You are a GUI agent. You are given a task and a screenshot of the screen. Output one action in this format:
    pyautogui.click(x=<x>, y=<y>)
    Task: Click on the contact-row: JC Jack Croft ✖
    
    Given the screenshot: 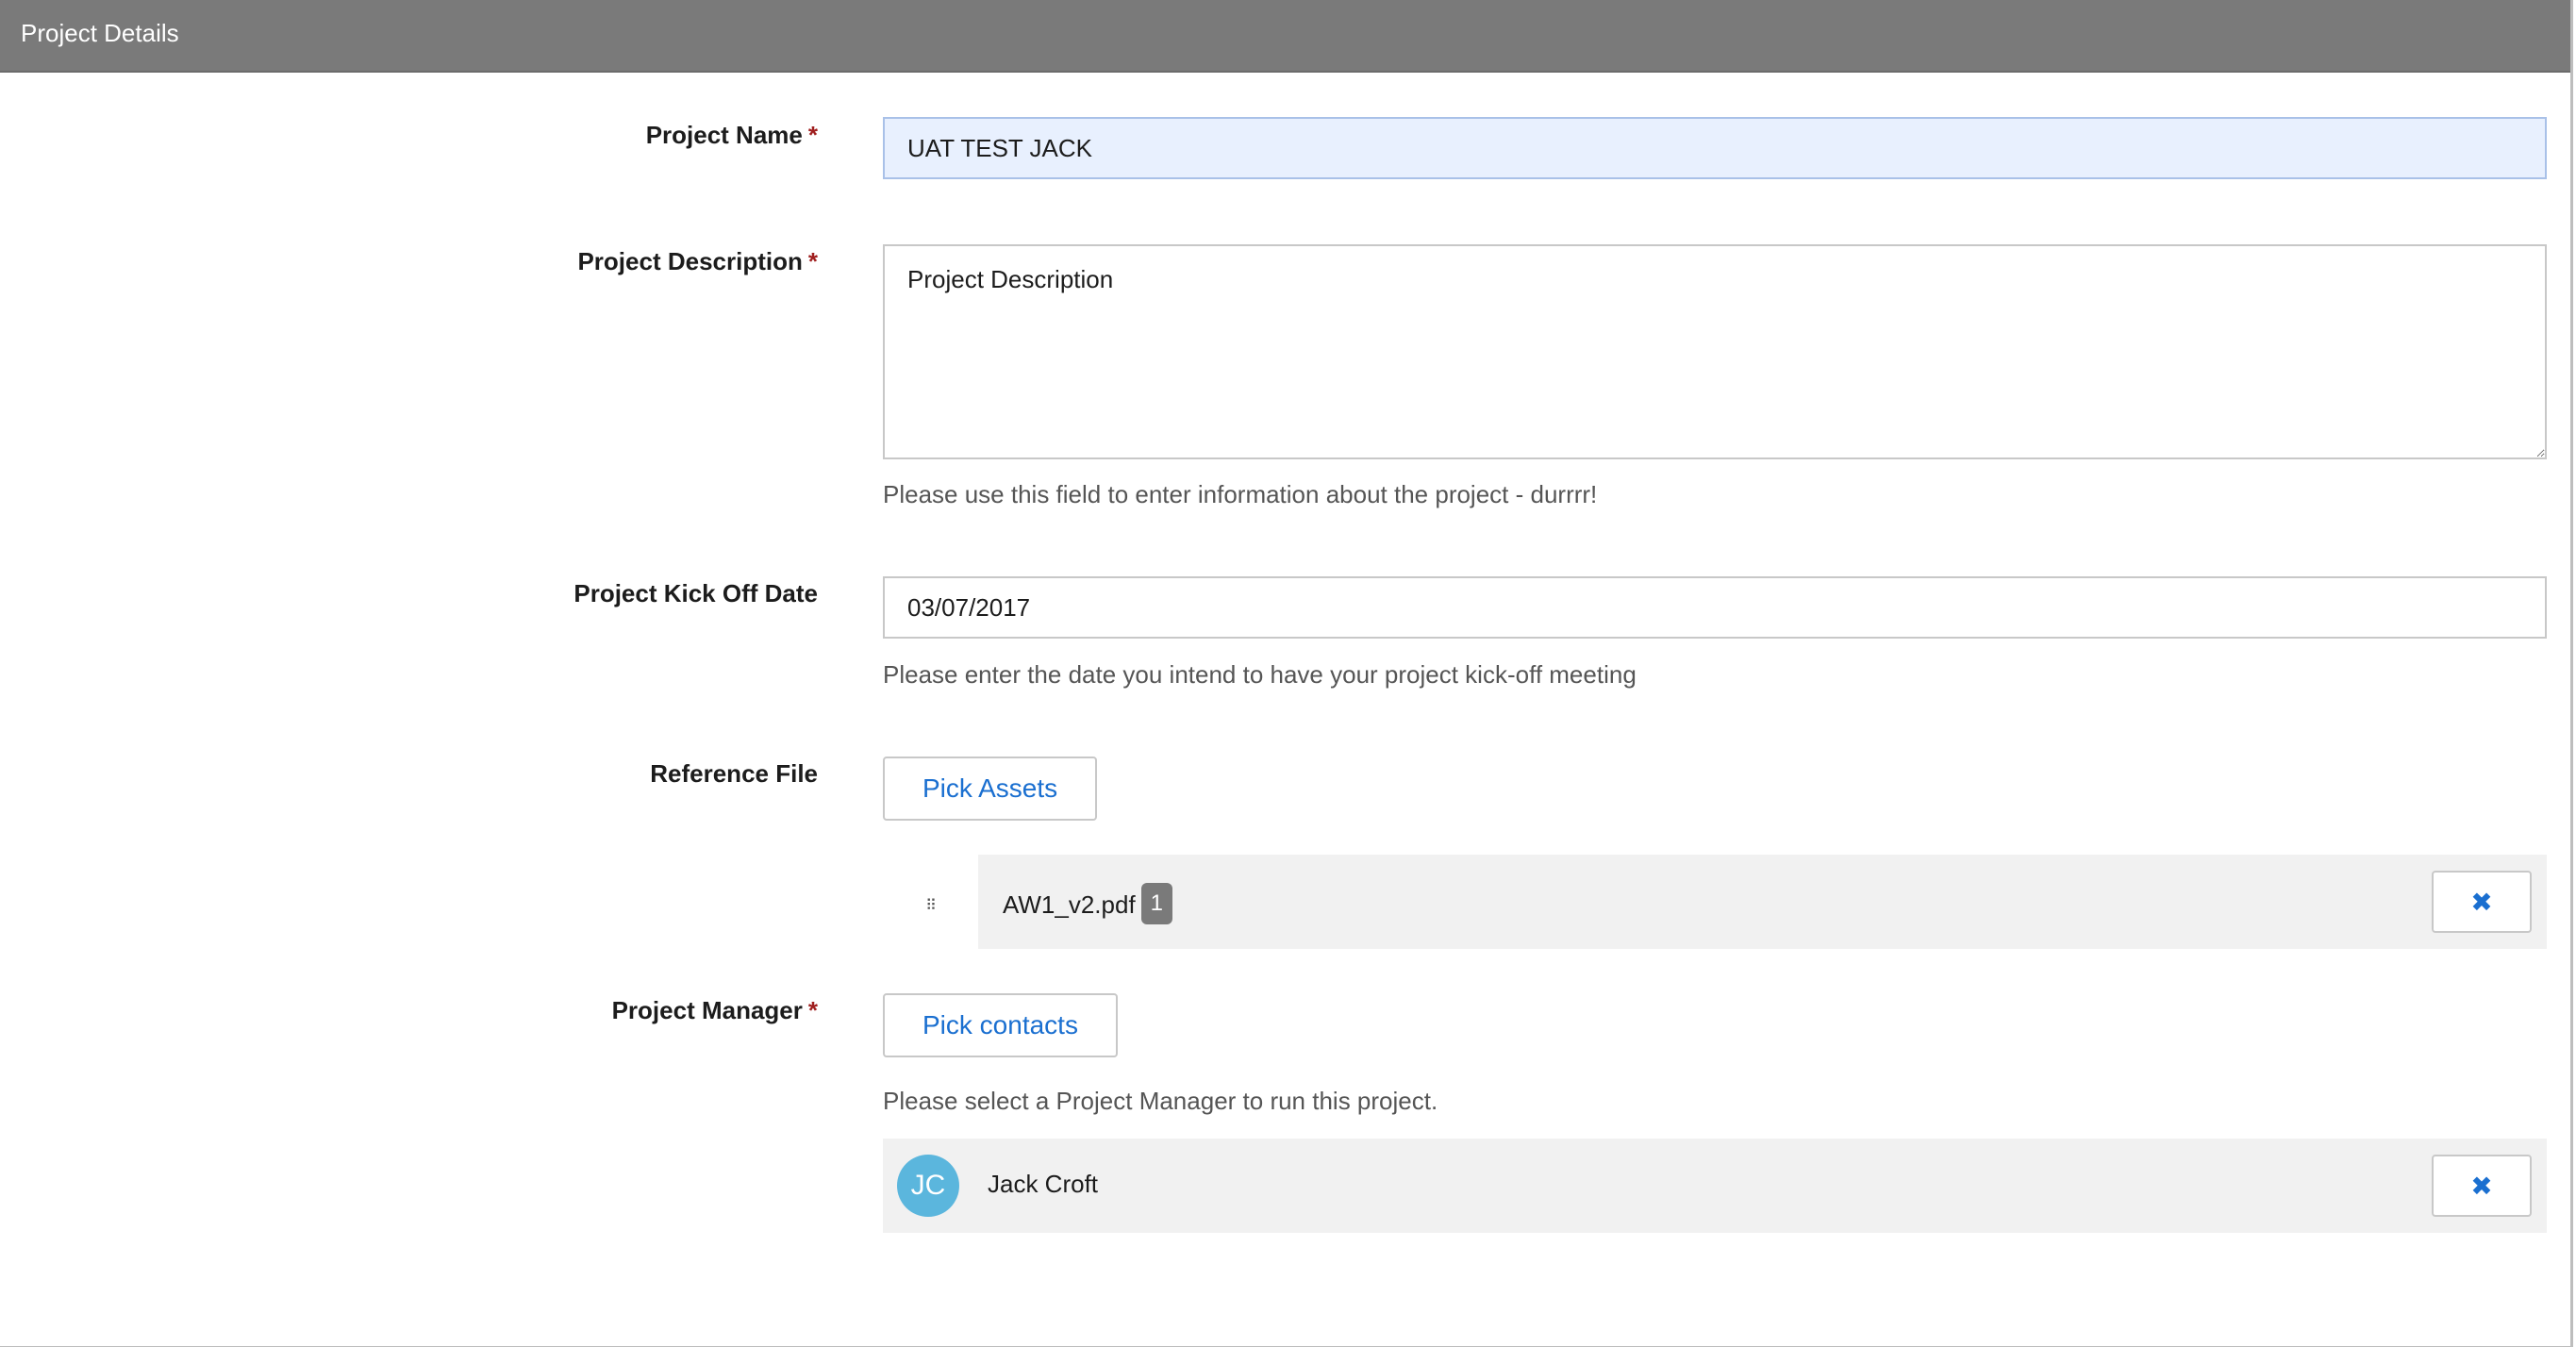 What is the action you would take?
    pyautogui.click(x=1715, y=1186)
    